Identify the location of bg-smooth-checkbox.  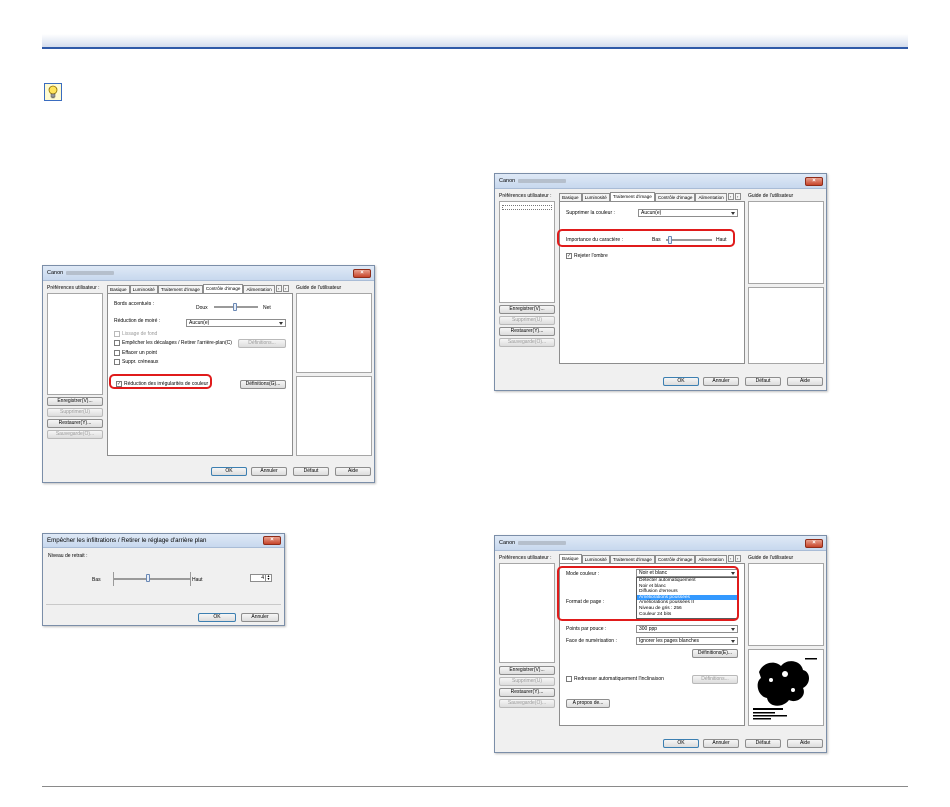
(117, 334).